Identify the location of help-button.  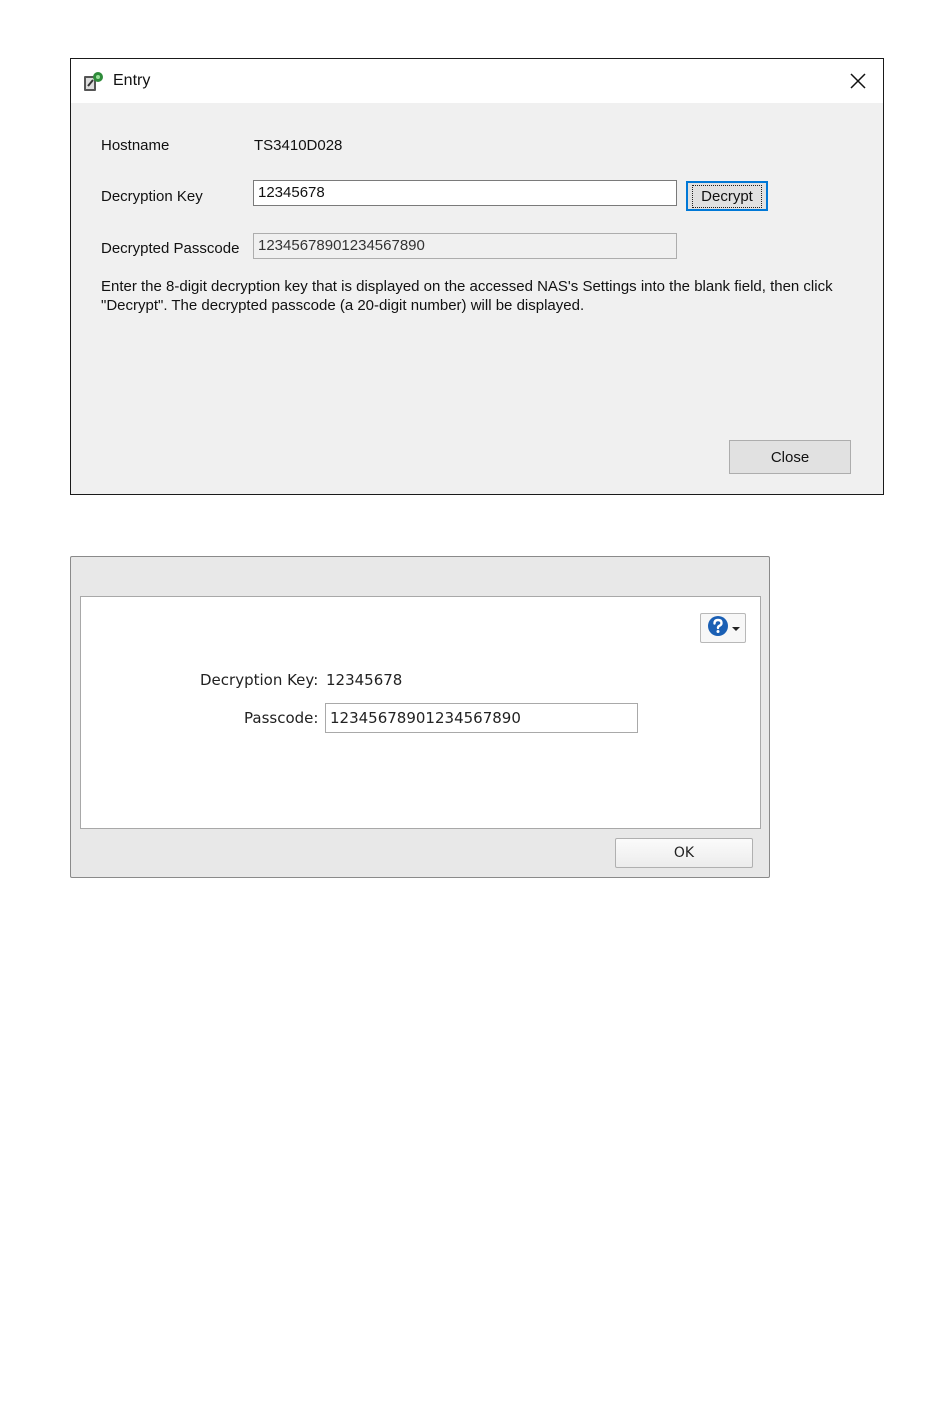
(723, 628).